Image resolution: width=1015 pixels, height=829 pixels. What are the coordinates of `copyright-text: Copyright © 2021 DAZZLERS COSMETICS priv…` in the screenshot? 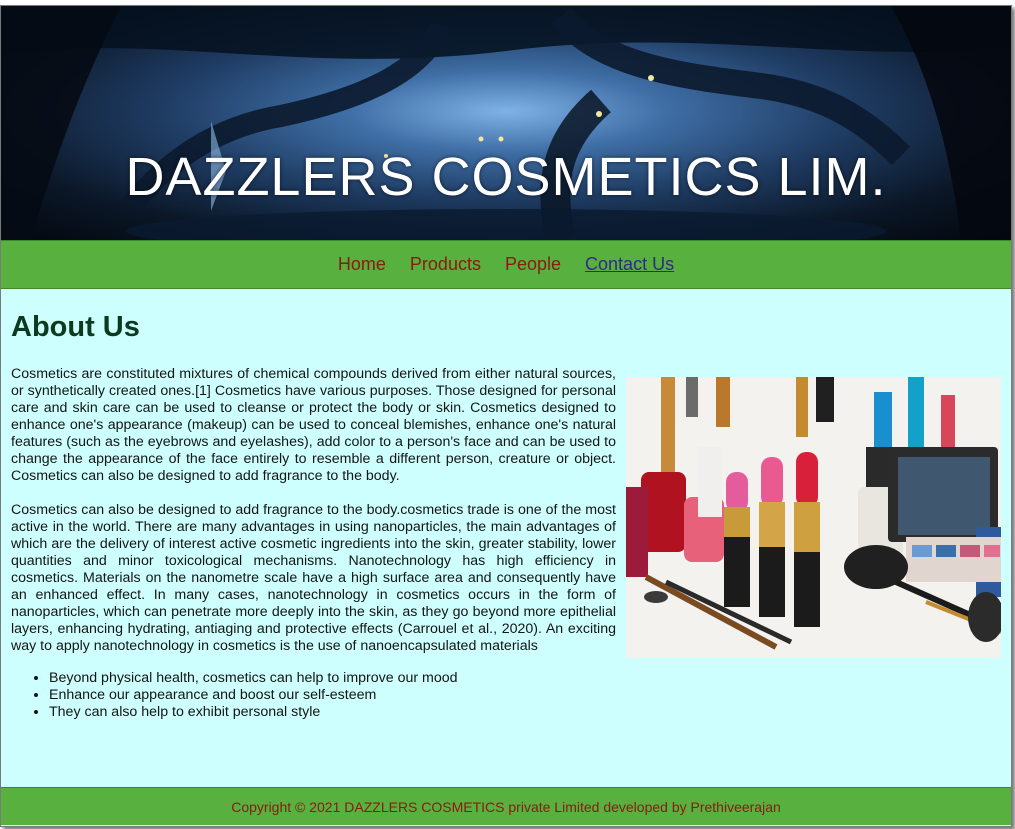 It's located at (506, 806).